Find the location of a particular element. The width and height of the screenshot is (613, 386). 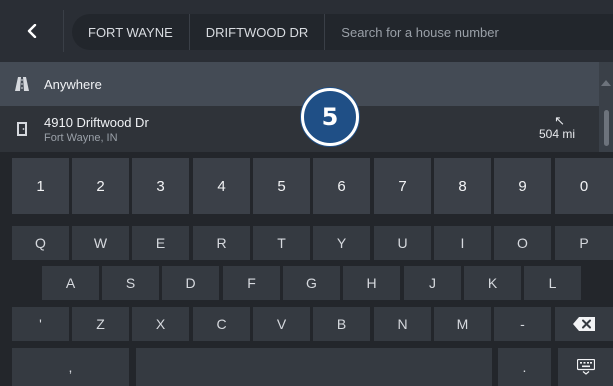

key-5: 5 is located at coordinates (281, 186).